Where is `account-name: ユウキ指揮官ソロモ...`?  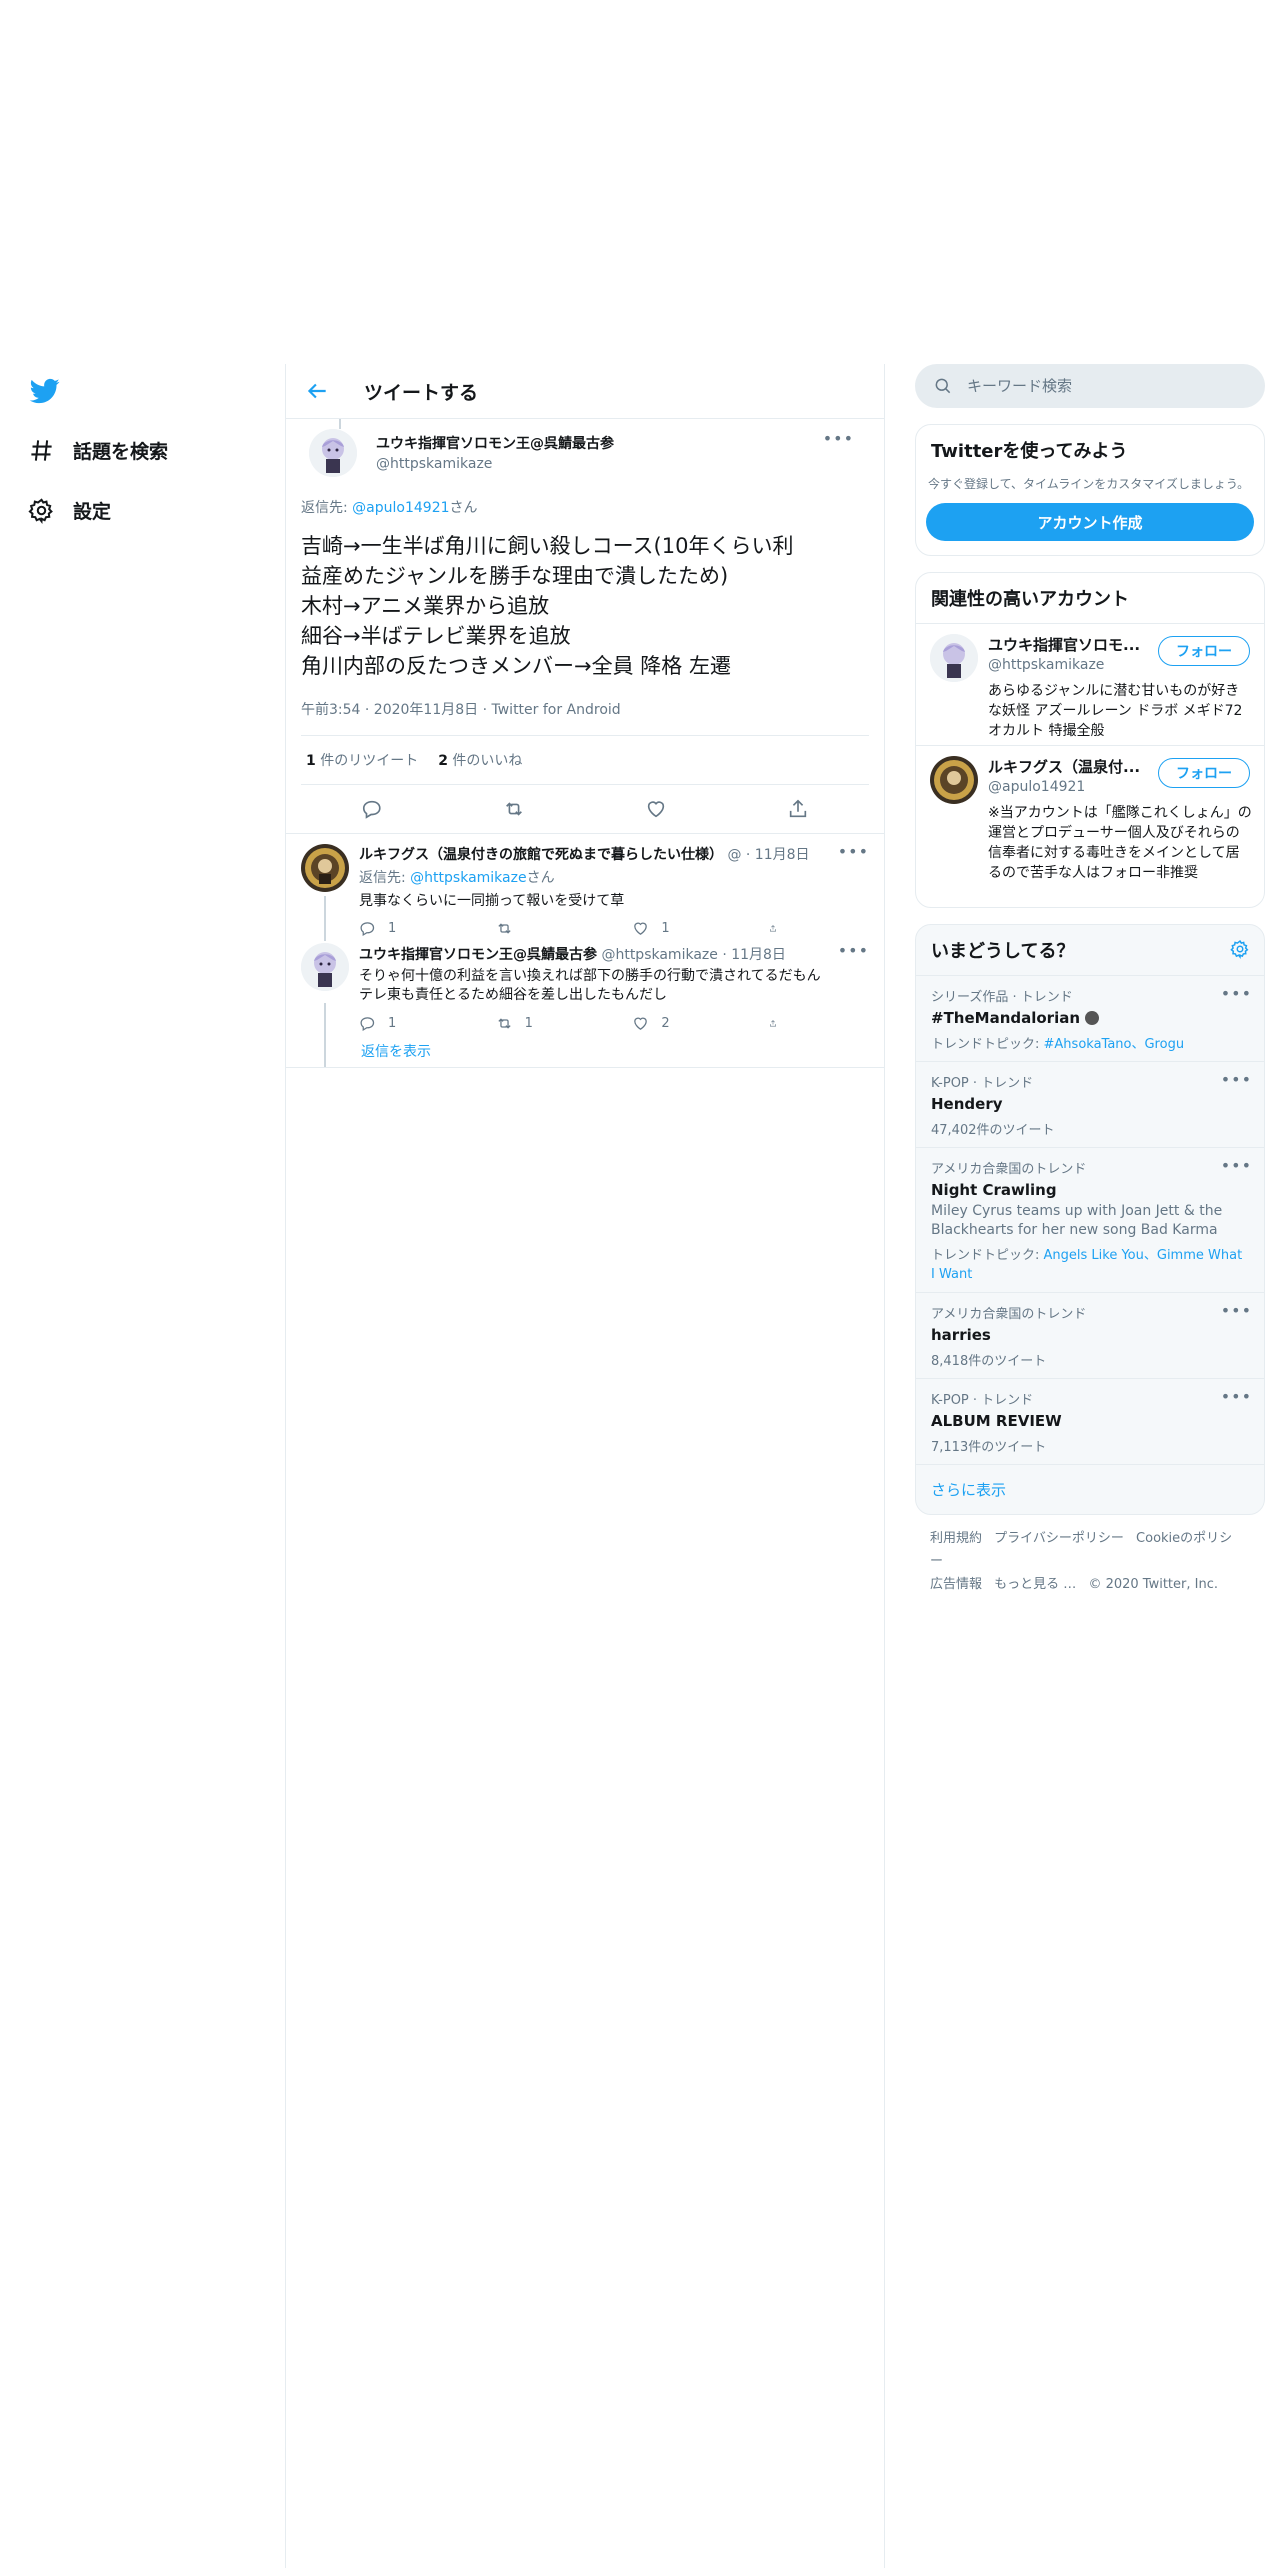 account-name: ユウキ指揮官ソロモ... is located at coordinates (1068, 644).